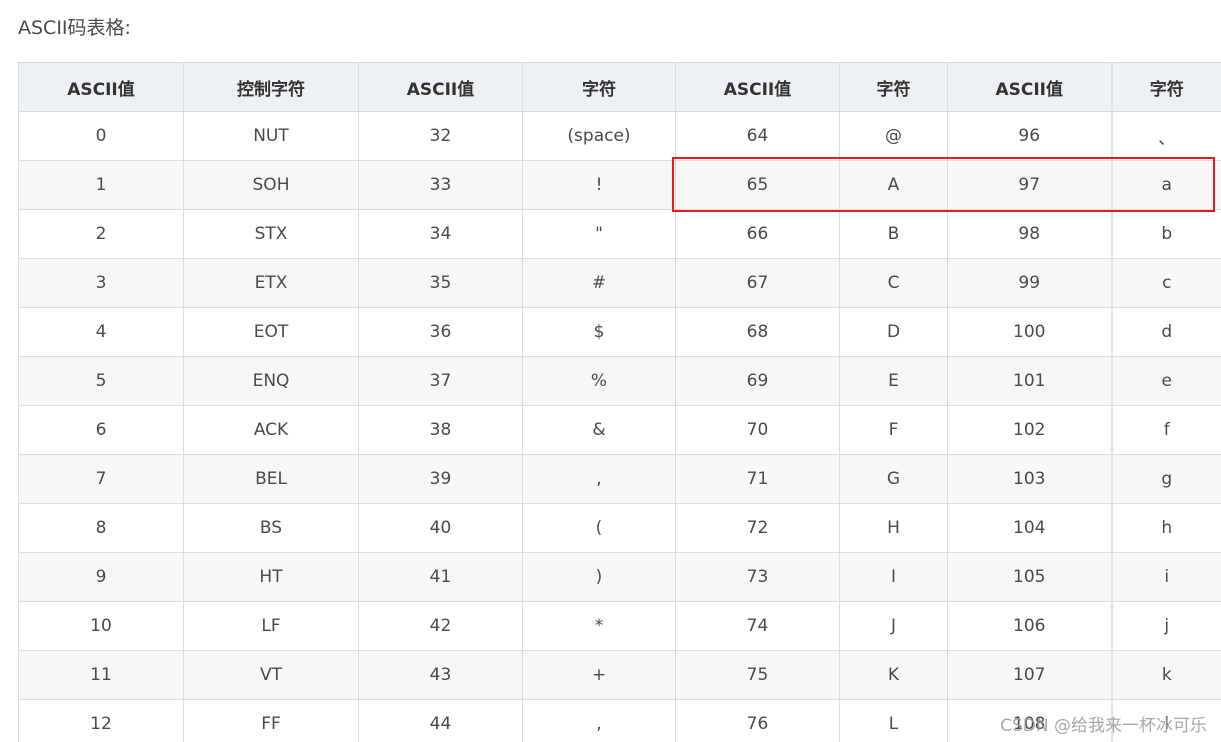 Image resolution: width=1221 pixels, height=742 pixels. I want to click on table-cell: 68, so click(757, 332).